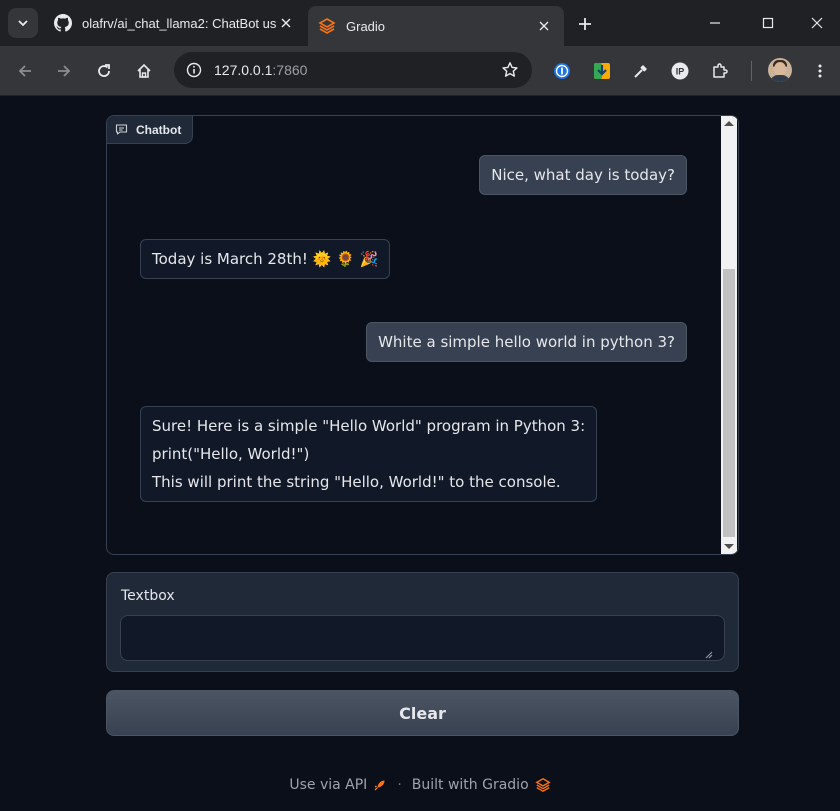 The width and height of the screenshot is (840, 811). Describe the element at coordinates (328, 785) in the screenshot. I see `api-link-text: Use via API` at that location.